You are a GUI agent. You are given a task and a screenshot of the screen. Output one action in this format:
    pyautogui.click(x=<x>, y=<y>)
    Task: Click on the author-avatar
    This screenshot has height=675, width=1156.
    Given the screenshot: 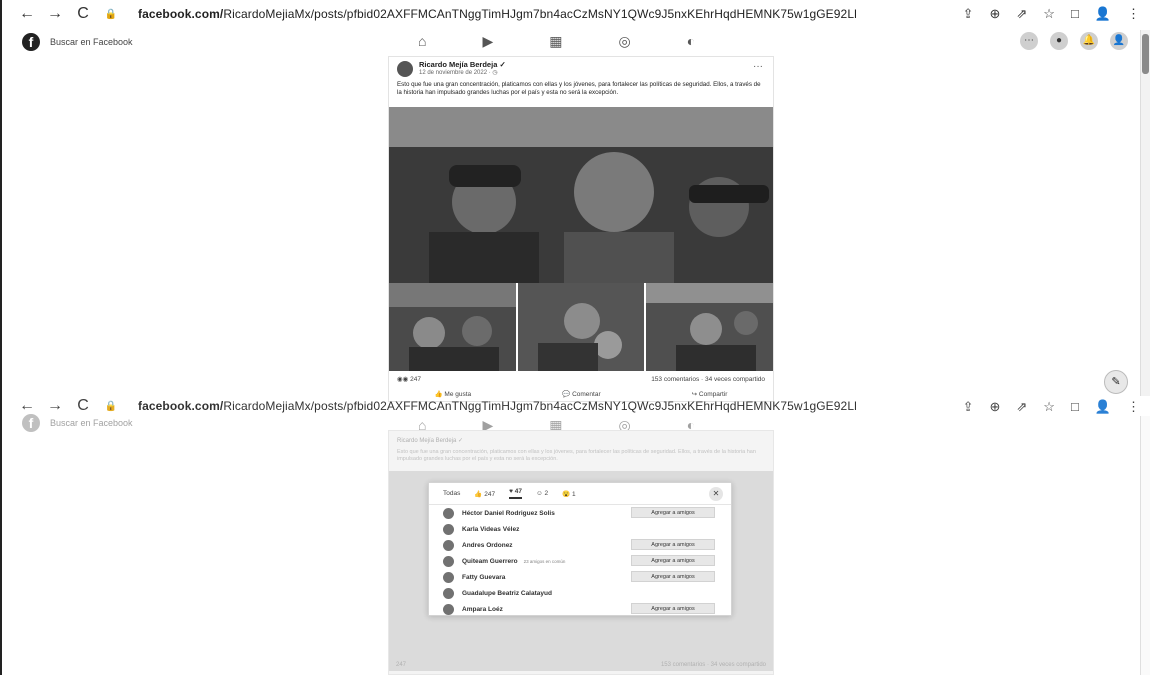 What is the action you would take?
    pyautogui.click(x=405, y=69)
    